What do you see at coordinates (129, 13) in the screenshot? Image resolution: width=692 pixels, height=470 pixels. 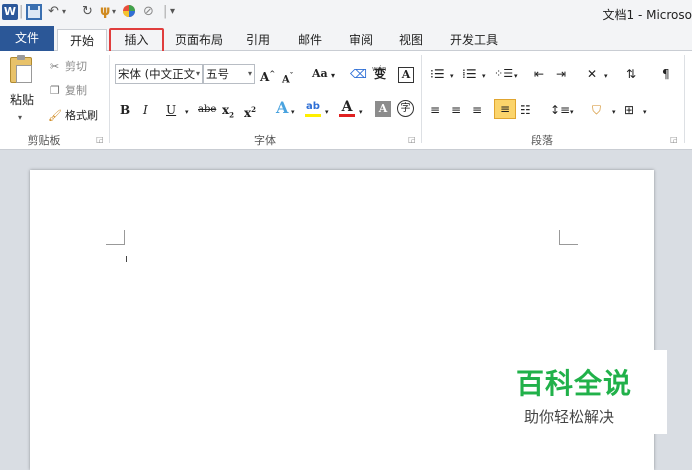 I see `color-wheel-icon` at bounding box center [129, 13].